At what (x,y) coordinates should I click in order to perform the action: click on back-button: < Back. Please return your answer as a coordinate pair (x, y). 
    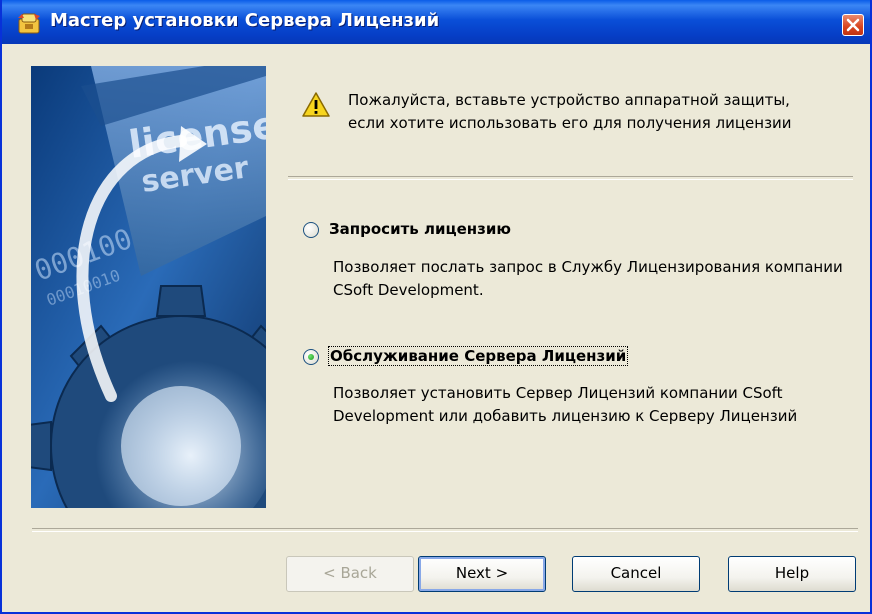
    Looking at the image, I should click on (350, 574).